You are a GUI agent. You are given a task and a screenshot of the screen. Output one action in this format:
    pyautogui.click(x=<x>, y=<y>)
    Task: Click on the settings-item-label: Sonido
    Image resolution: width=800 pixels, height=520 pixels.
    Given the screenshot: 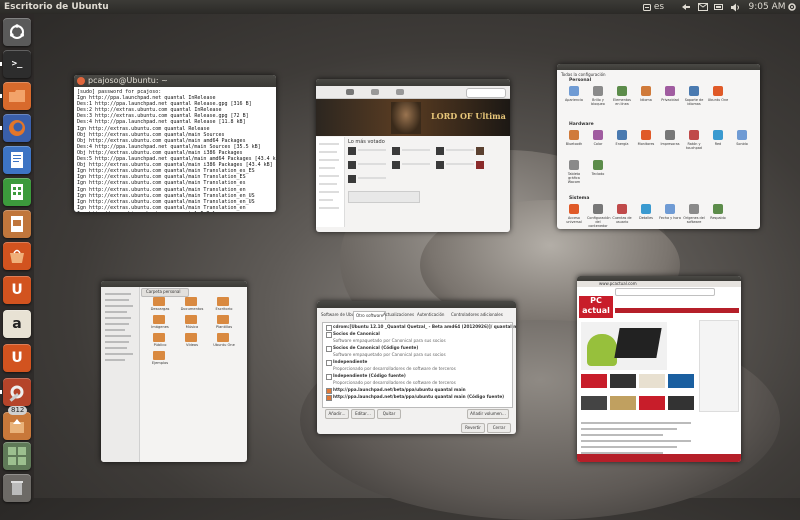 What is the action you would take?
    pyautogui.click(x=742, y=144)
    